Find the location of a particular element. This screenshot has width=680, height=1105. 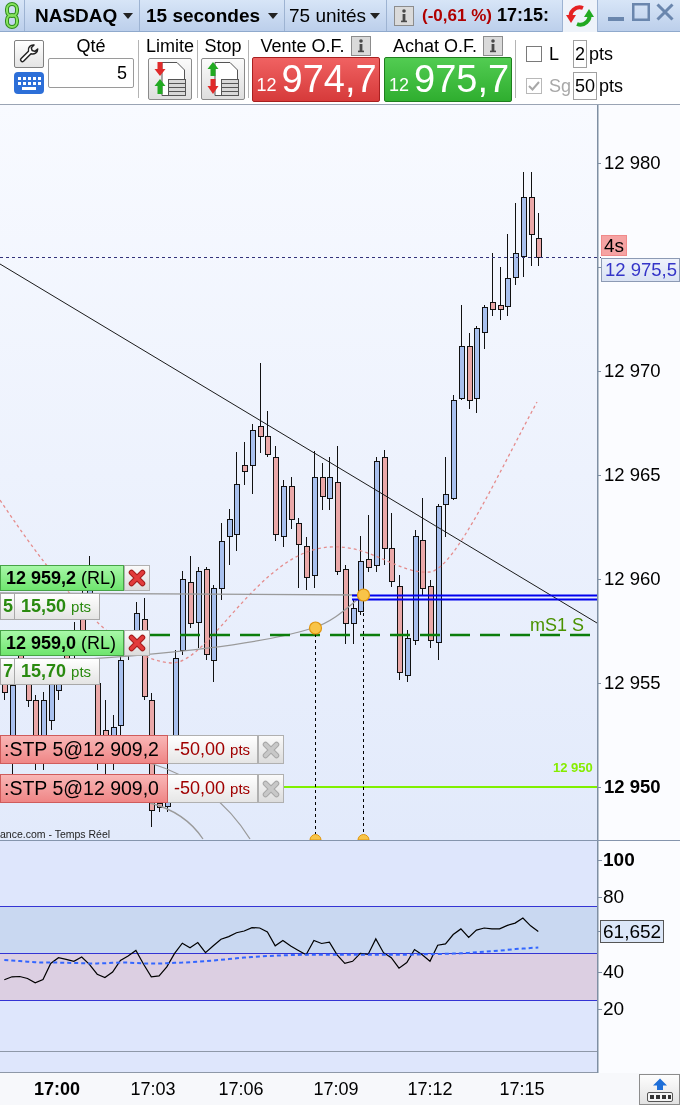

current-value-label: 61,652 is located at coordinates (632, 932).